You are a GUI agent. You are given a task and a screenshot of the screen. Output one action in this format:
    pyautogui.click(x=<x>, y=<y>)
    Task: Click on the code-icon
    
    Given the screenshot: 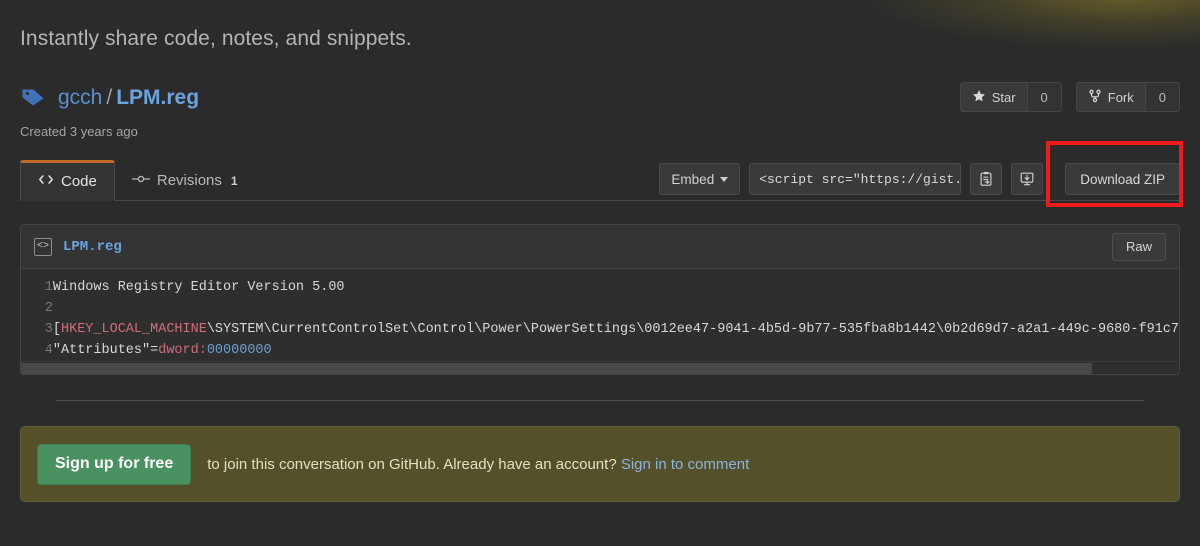 What is the action you would take?
    pyautogui.click(x=46, y=181)
    